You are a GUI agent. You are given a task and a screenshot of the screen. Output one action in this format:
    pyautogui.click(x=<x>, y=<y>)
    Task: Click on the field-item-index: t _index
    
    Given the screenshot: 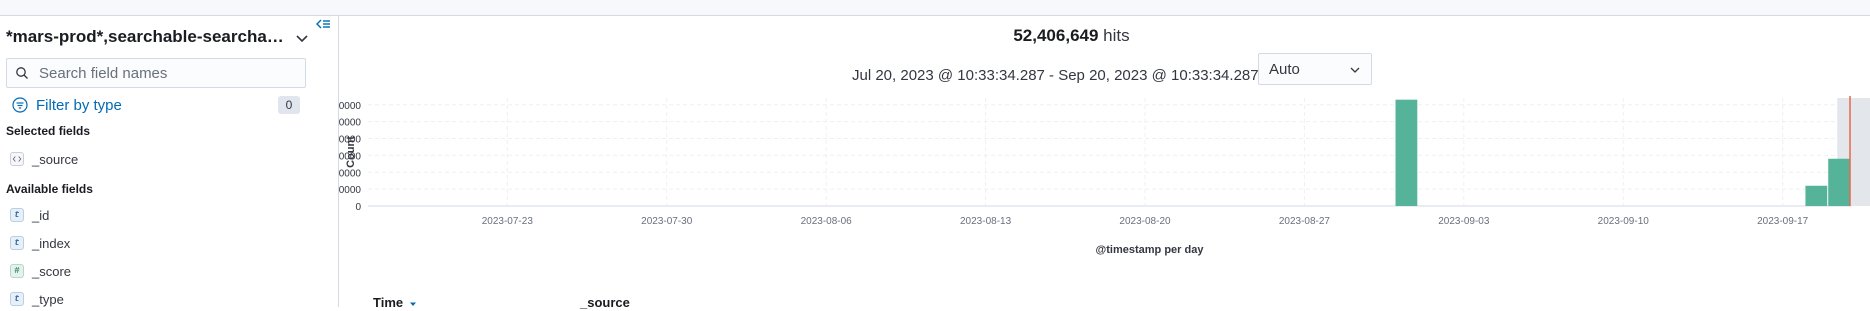 What is the action you would take?
    pyautogui.click(x=40, y=243)
    